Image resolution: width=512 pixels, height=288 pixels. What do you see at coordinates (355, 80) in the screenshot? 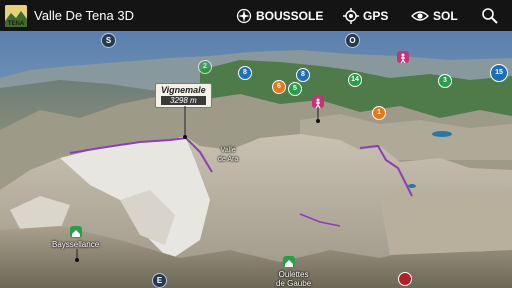
I see `poi-pin-5: 14` at bounding box center [355, 80].